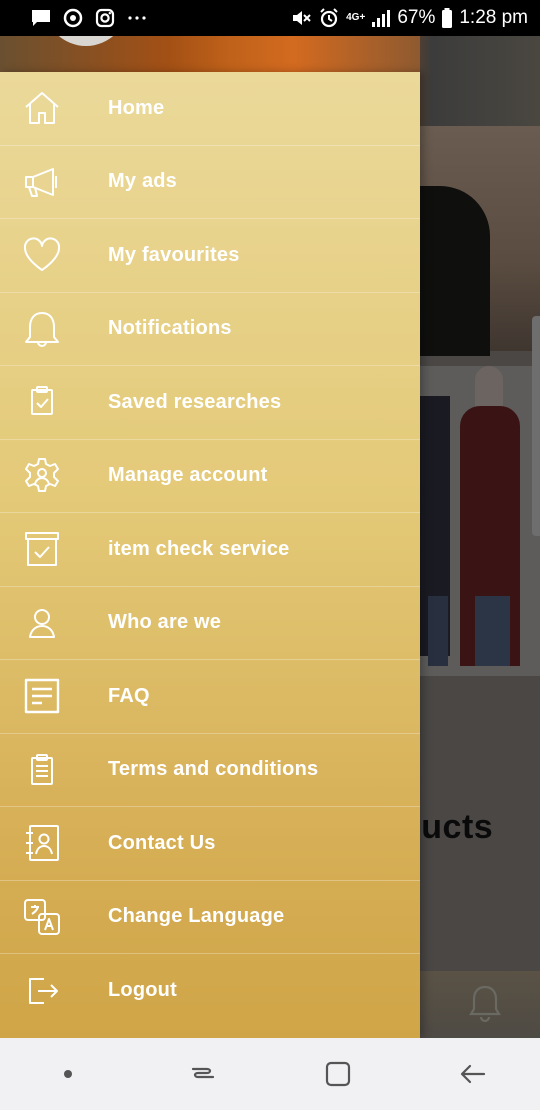 Image resolution: width=540 pixels, height=1110 pixels. I want to click on menu-item-logout: Logout, so click(210, 991).